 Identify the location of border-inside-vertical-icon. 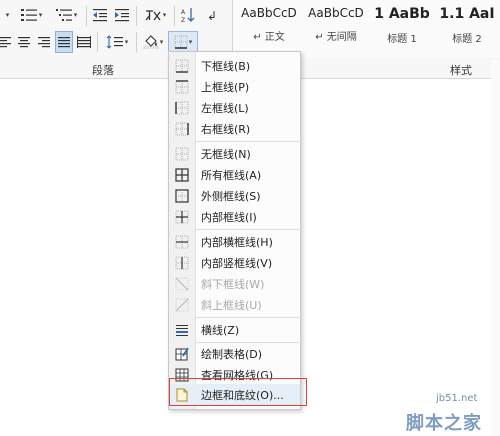
(182, 263).